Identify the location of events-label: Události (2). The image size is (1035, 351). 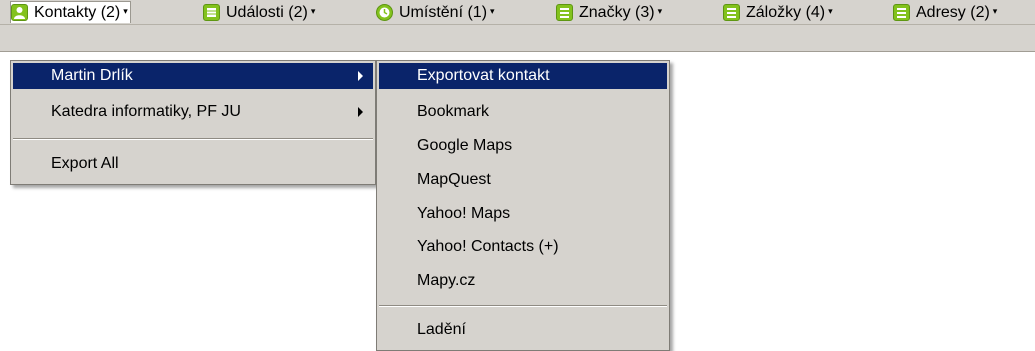
(267, 12).